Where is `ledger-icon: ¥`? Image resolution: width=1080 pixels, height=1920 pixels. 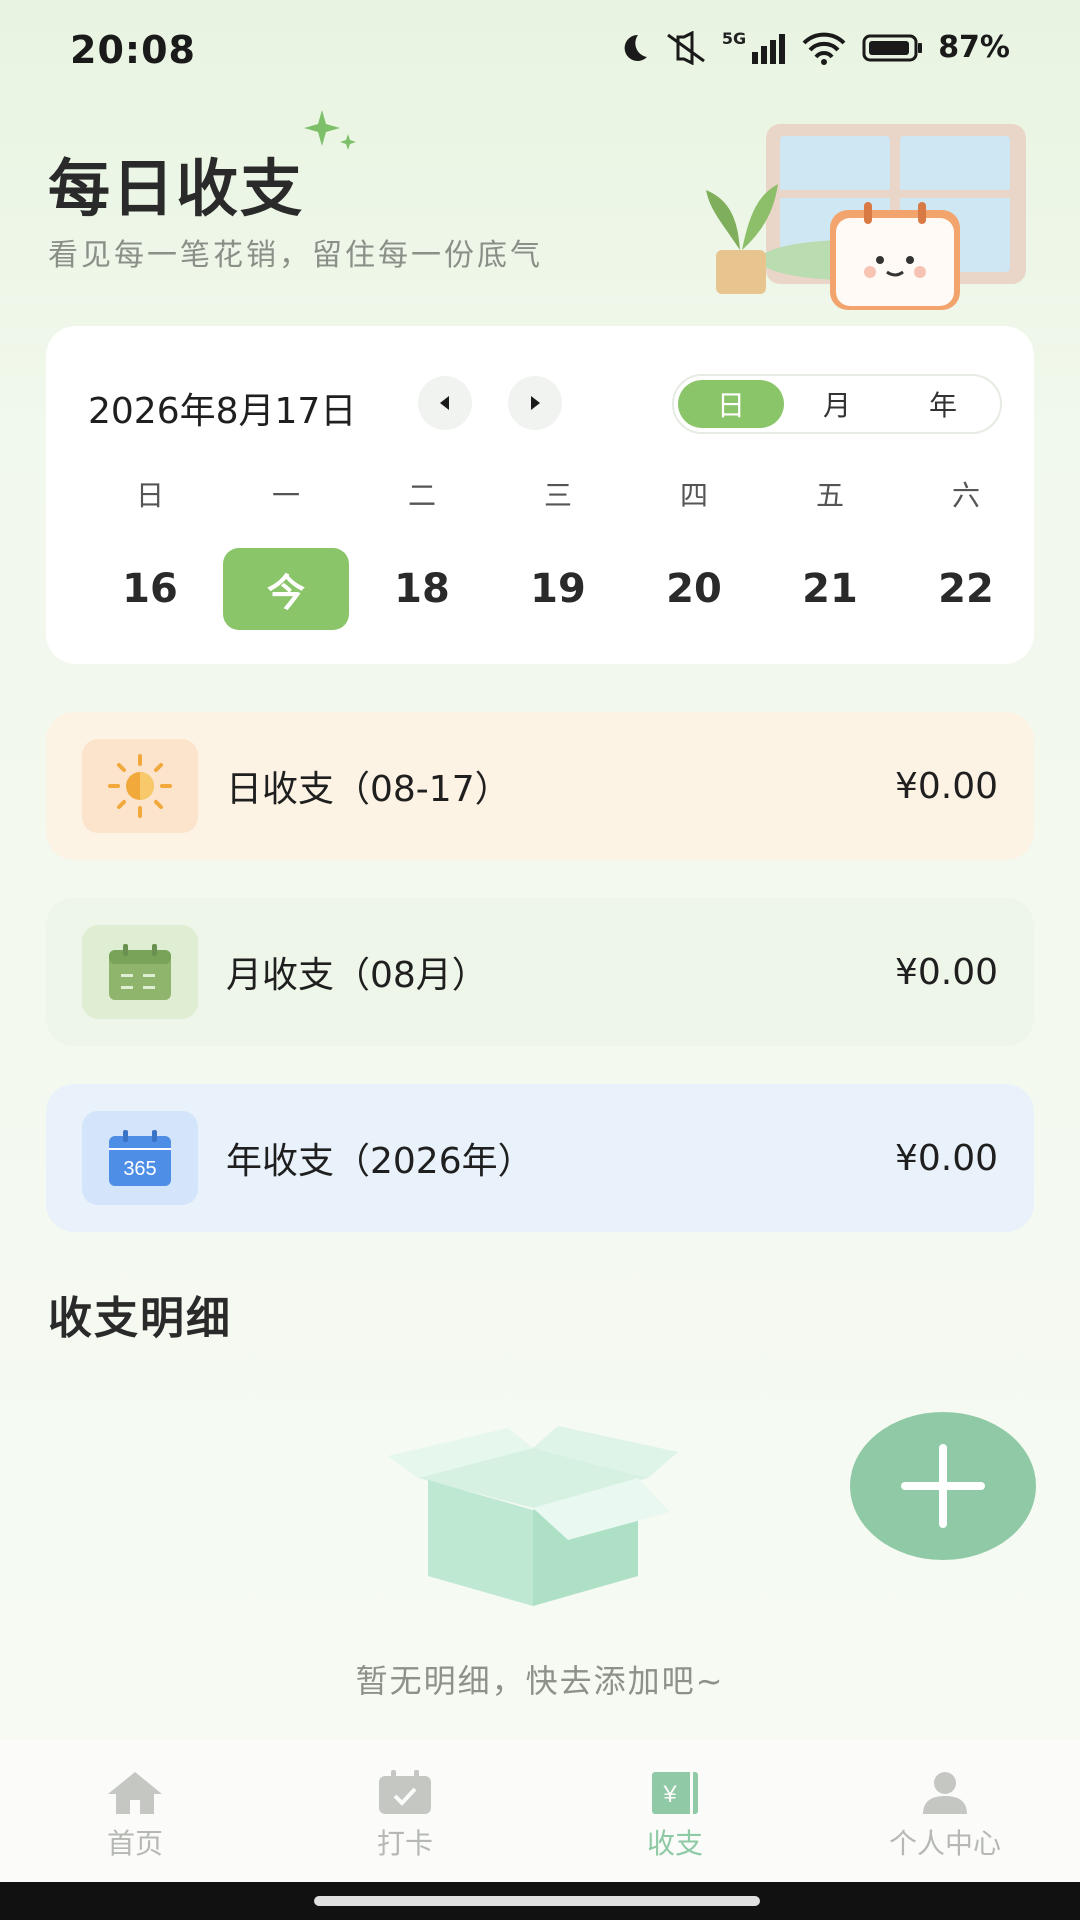 ledger-icon: ¥ is located at coordinates (675, 1793).